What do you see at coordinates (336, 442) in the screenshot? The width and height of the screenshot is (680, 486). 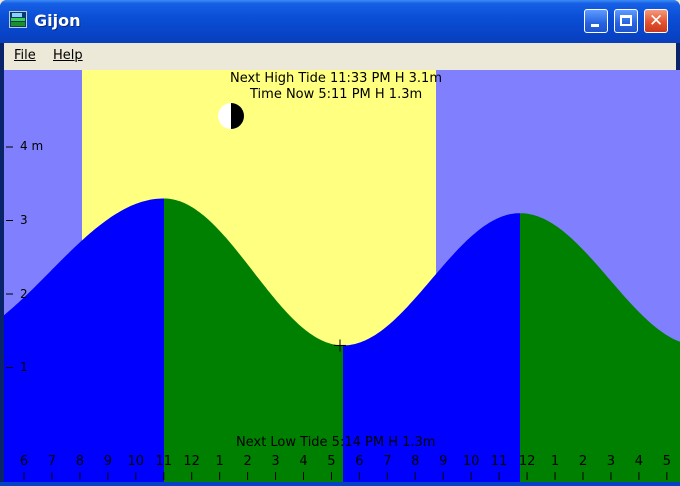 I see `next-low-tide-text: Next Low Tide 5:14 PM H 1.3m` at bounding box center [336, 442].